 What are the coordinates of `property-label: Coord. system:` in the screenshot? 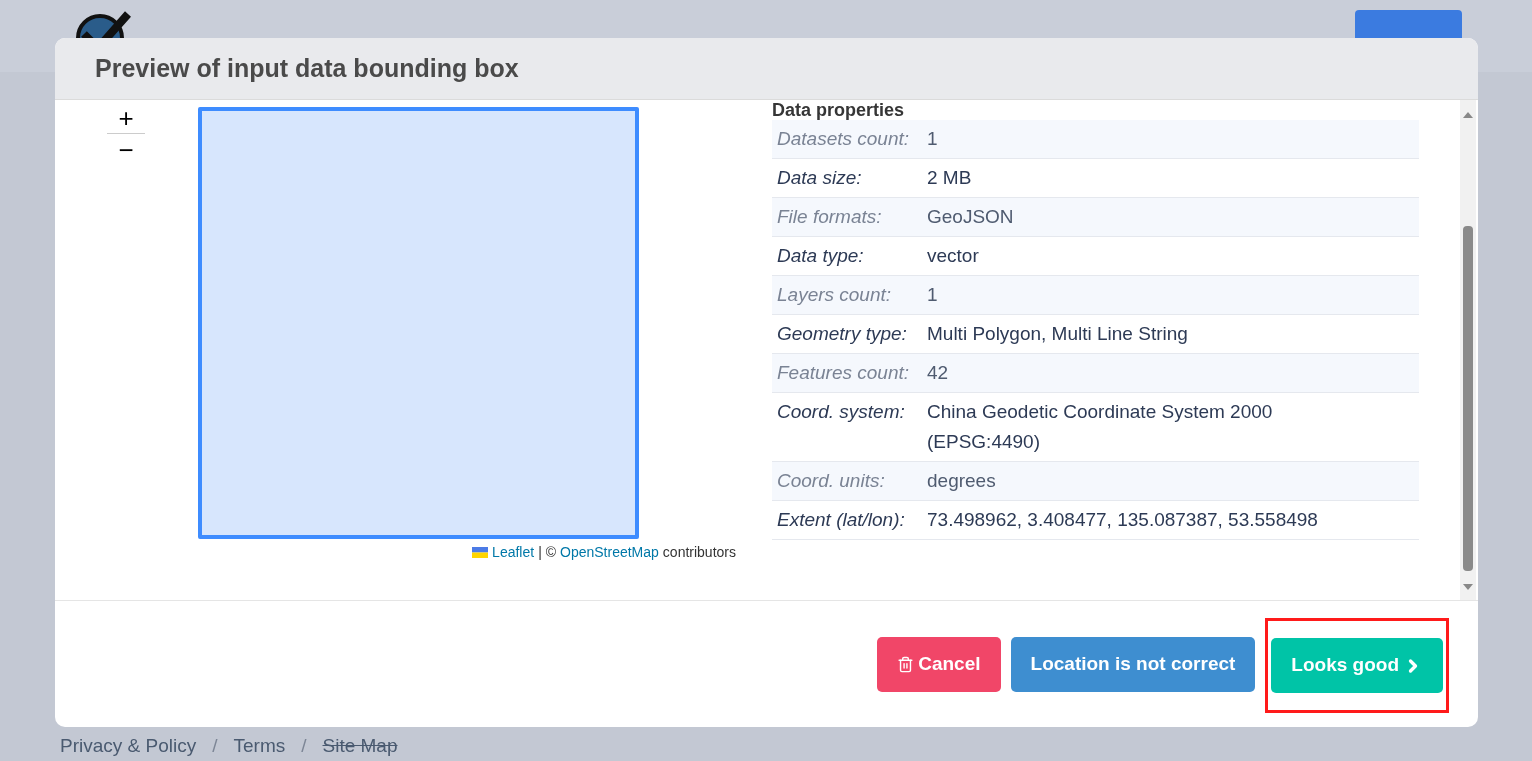 It's located at (849, 427).